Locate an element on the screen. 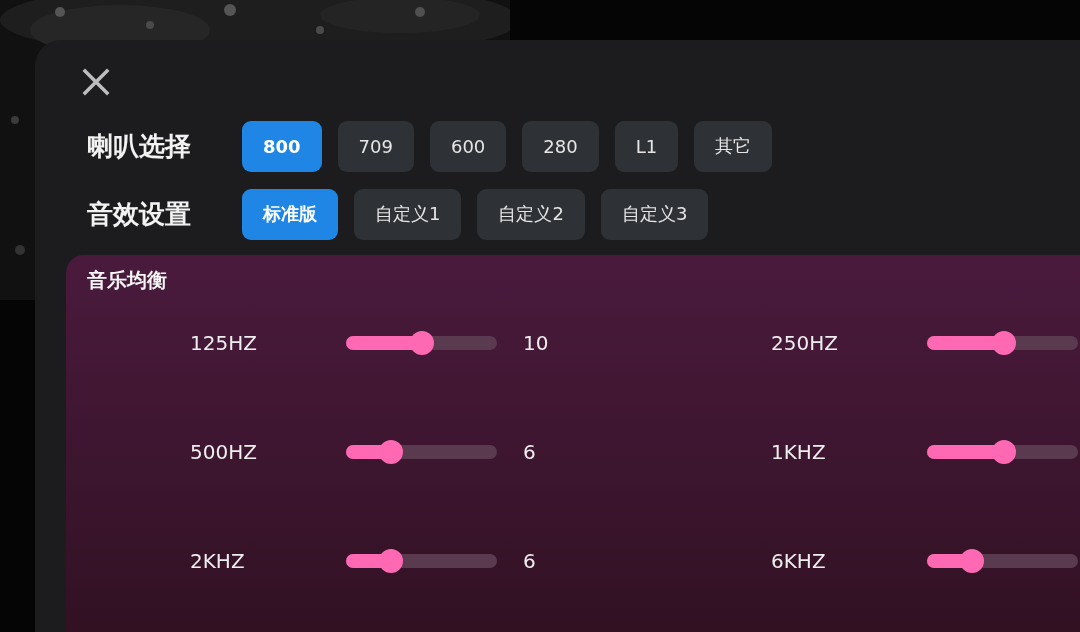 This screenshot has height=632, width=1080. option-button: 自定义2 is located at coordinates (531, 214).